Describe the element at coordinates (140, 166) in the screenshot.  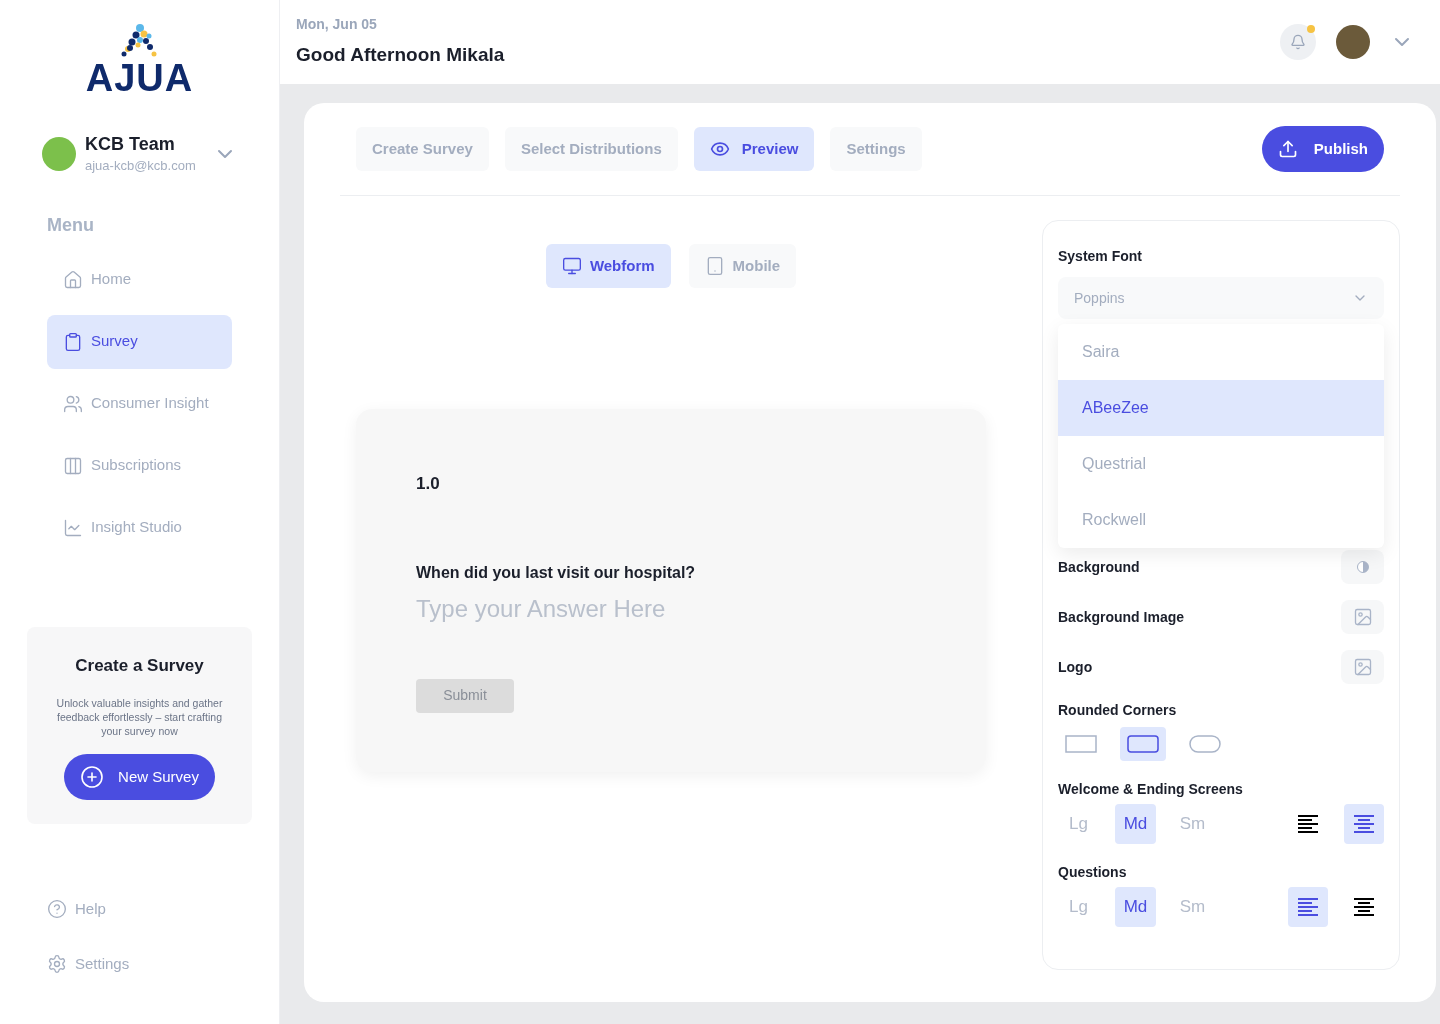
I see `team-email: ajua-kcb@kcb.com` at that location.